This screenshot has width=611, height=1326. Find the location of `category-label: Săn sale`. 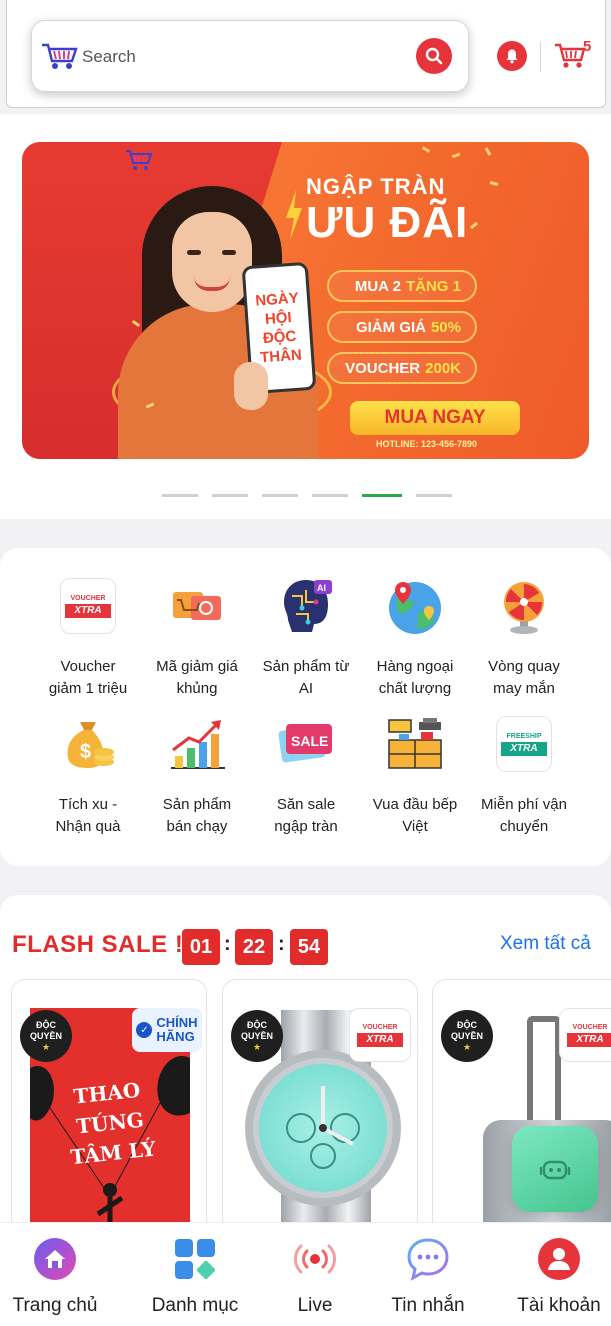

category-label: Săn sale is located at coordinates (306, 804).